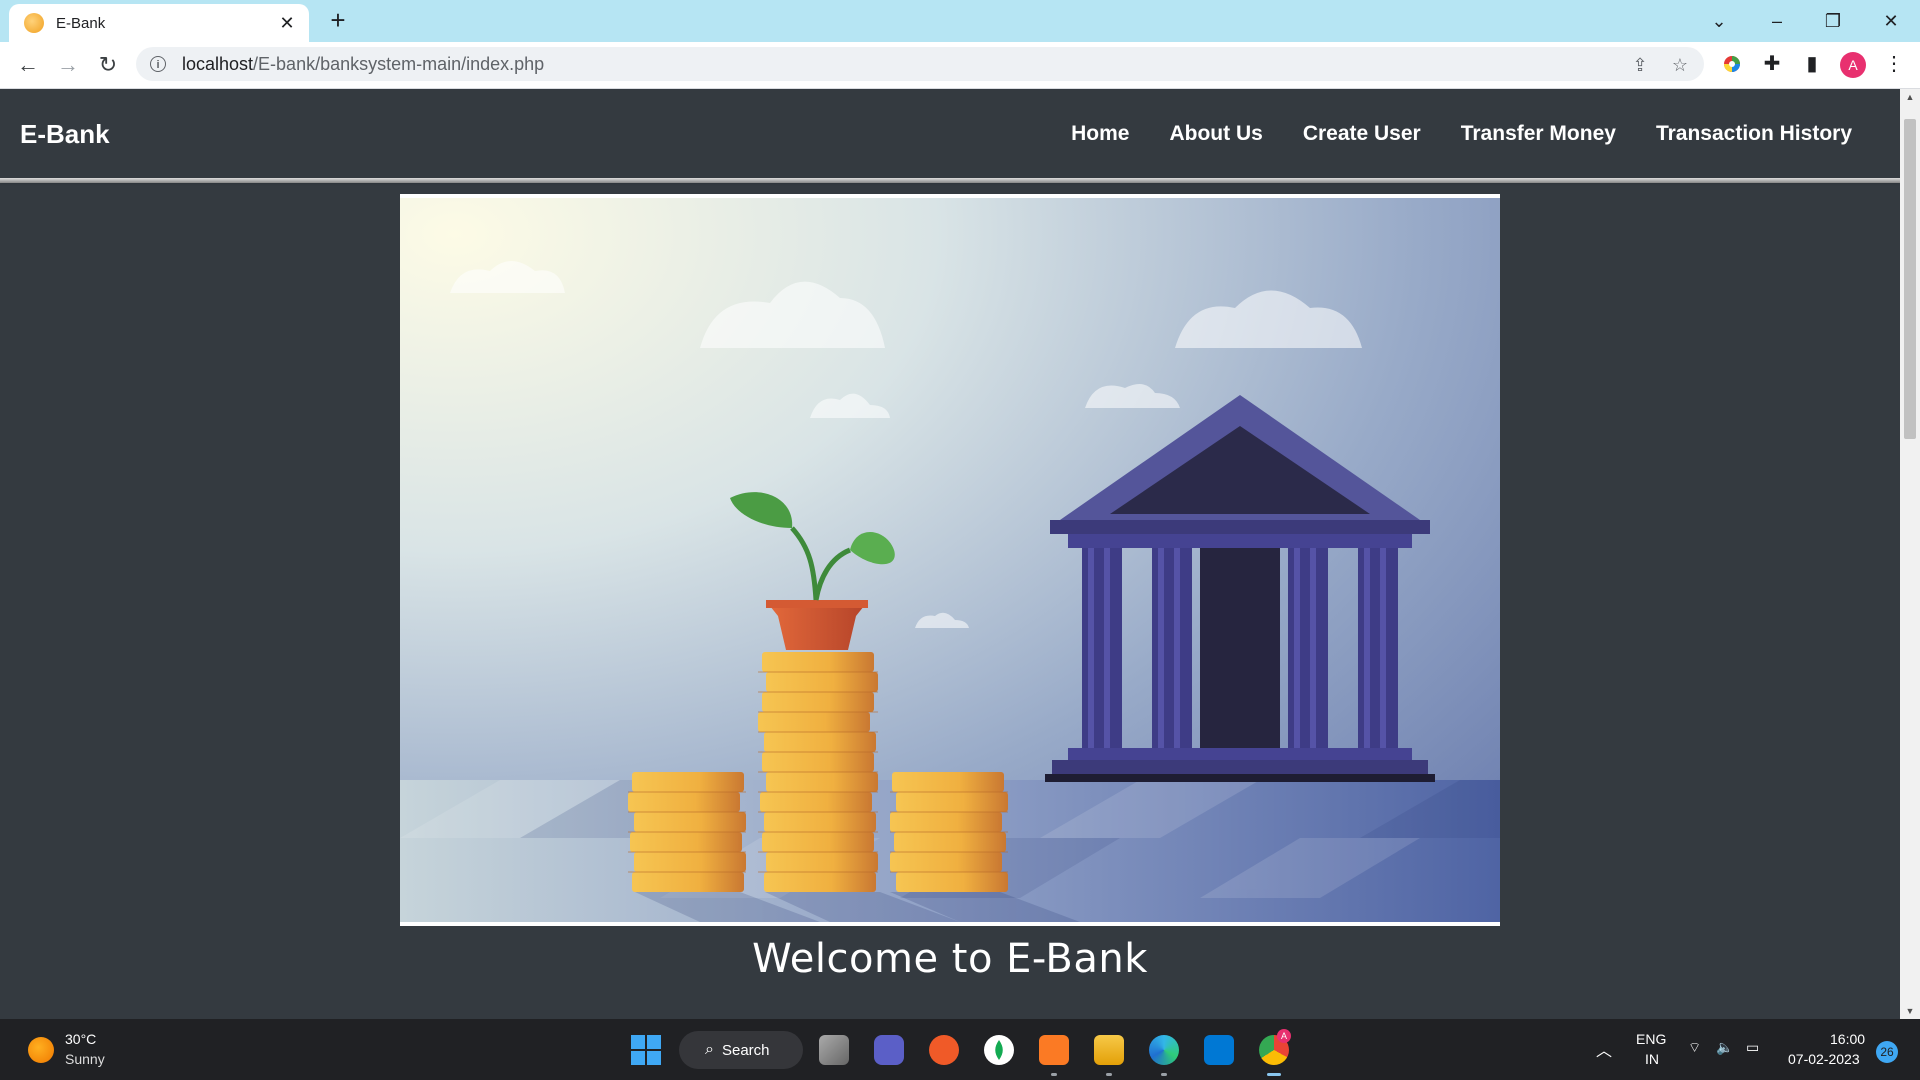  What do you see at coordinates (1604, 1049) in the screenshot?
I see `chevron-up-icon: ︿` at bounding box center [1604, 1049].